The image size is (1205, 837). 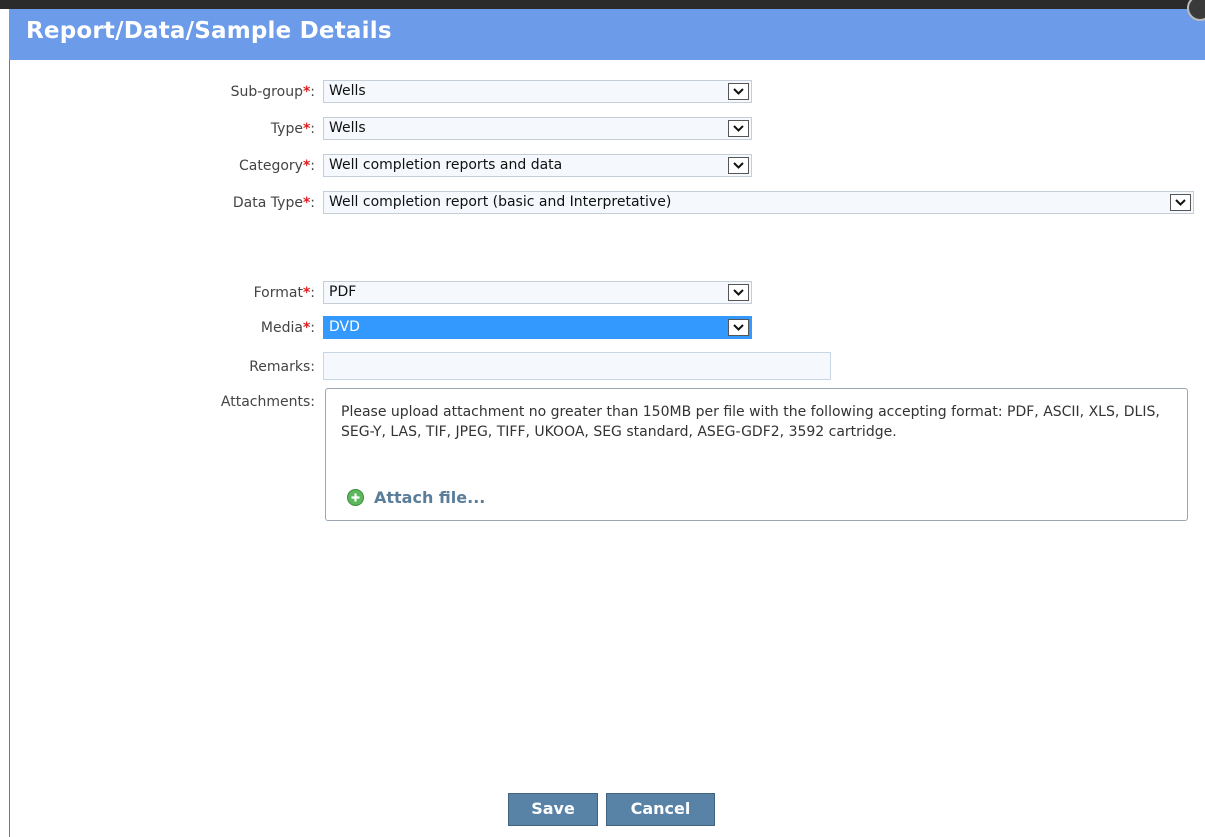 I want to click on media-label: Media*:, so click(x=288, y=328).